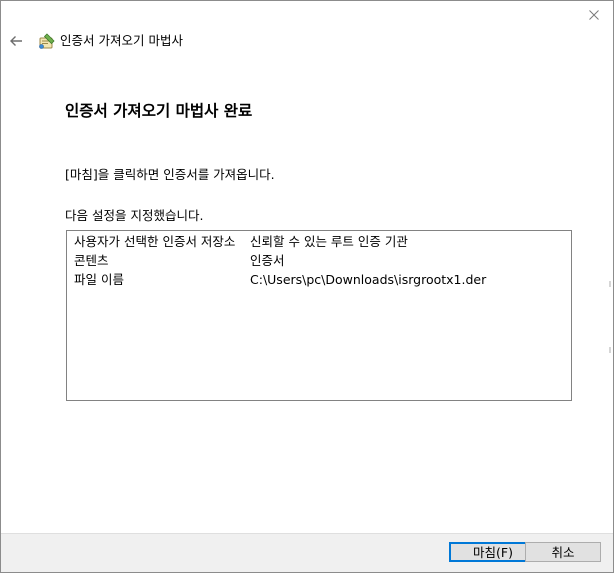  Describe the element at coordinates (329, 241) in the screenshot. I see `settings-value: 신뢰할 수 있는 루트 인증 기관` at that location.